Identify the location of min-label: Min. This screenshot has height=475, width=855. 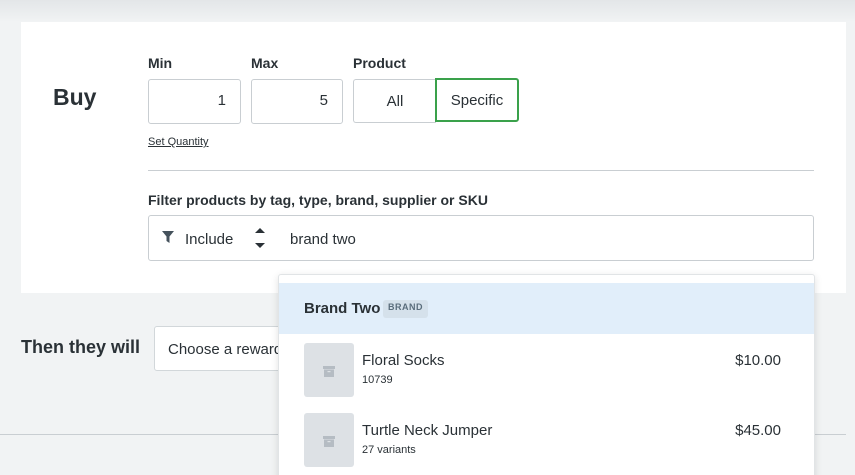
(160, 63).